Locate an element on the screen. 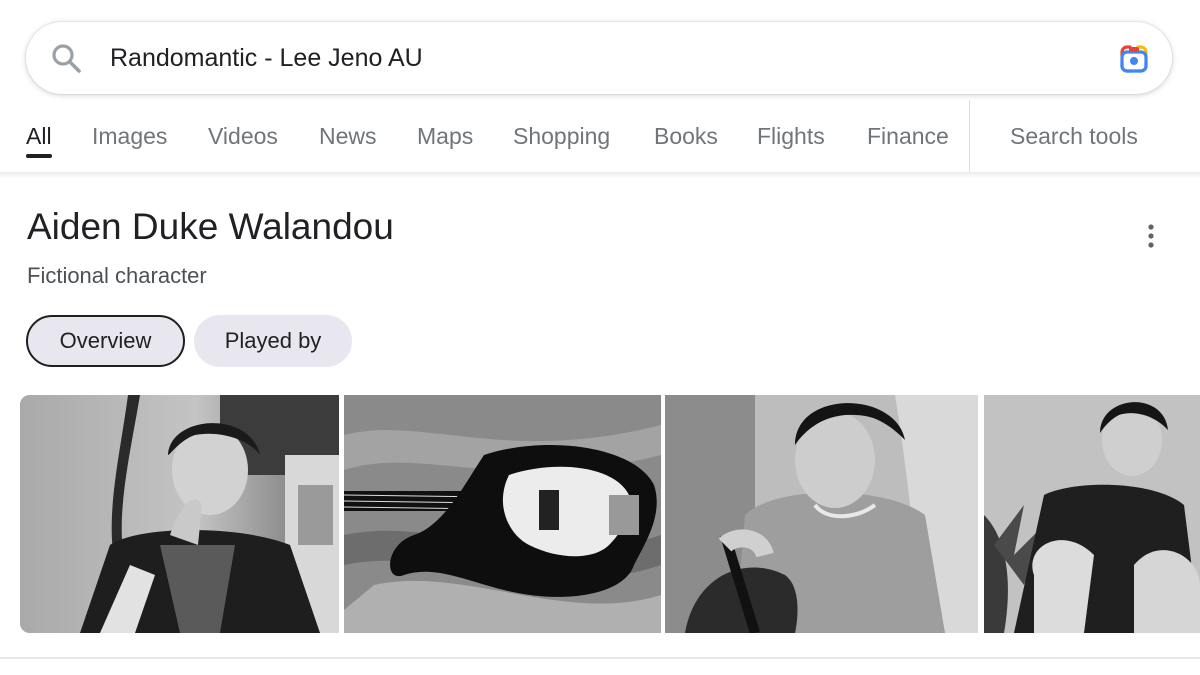 Image resolution: width=1200 pixels, height=675 pixels. tab-all: All is located at coordinates (39, 136).